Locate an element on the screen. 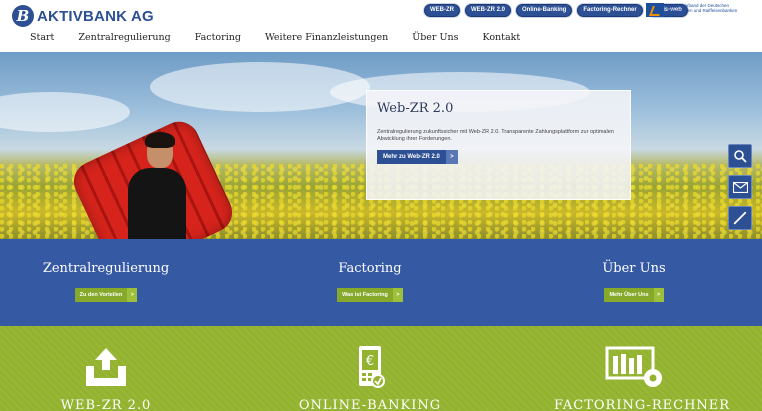 The height and width of the screenshot is (411, 762). nav-item-factoring: Factoring is located at coordinates (218, 37).